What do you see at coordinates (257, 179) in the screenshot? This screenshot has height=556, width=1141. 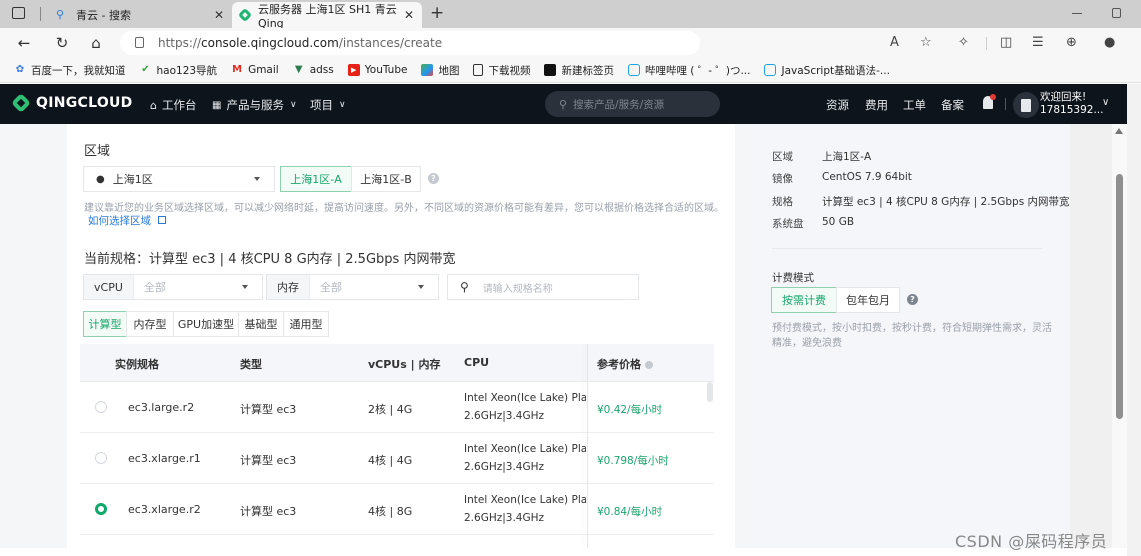 I see `caret-down-icon` at bounding box center [257, 179].